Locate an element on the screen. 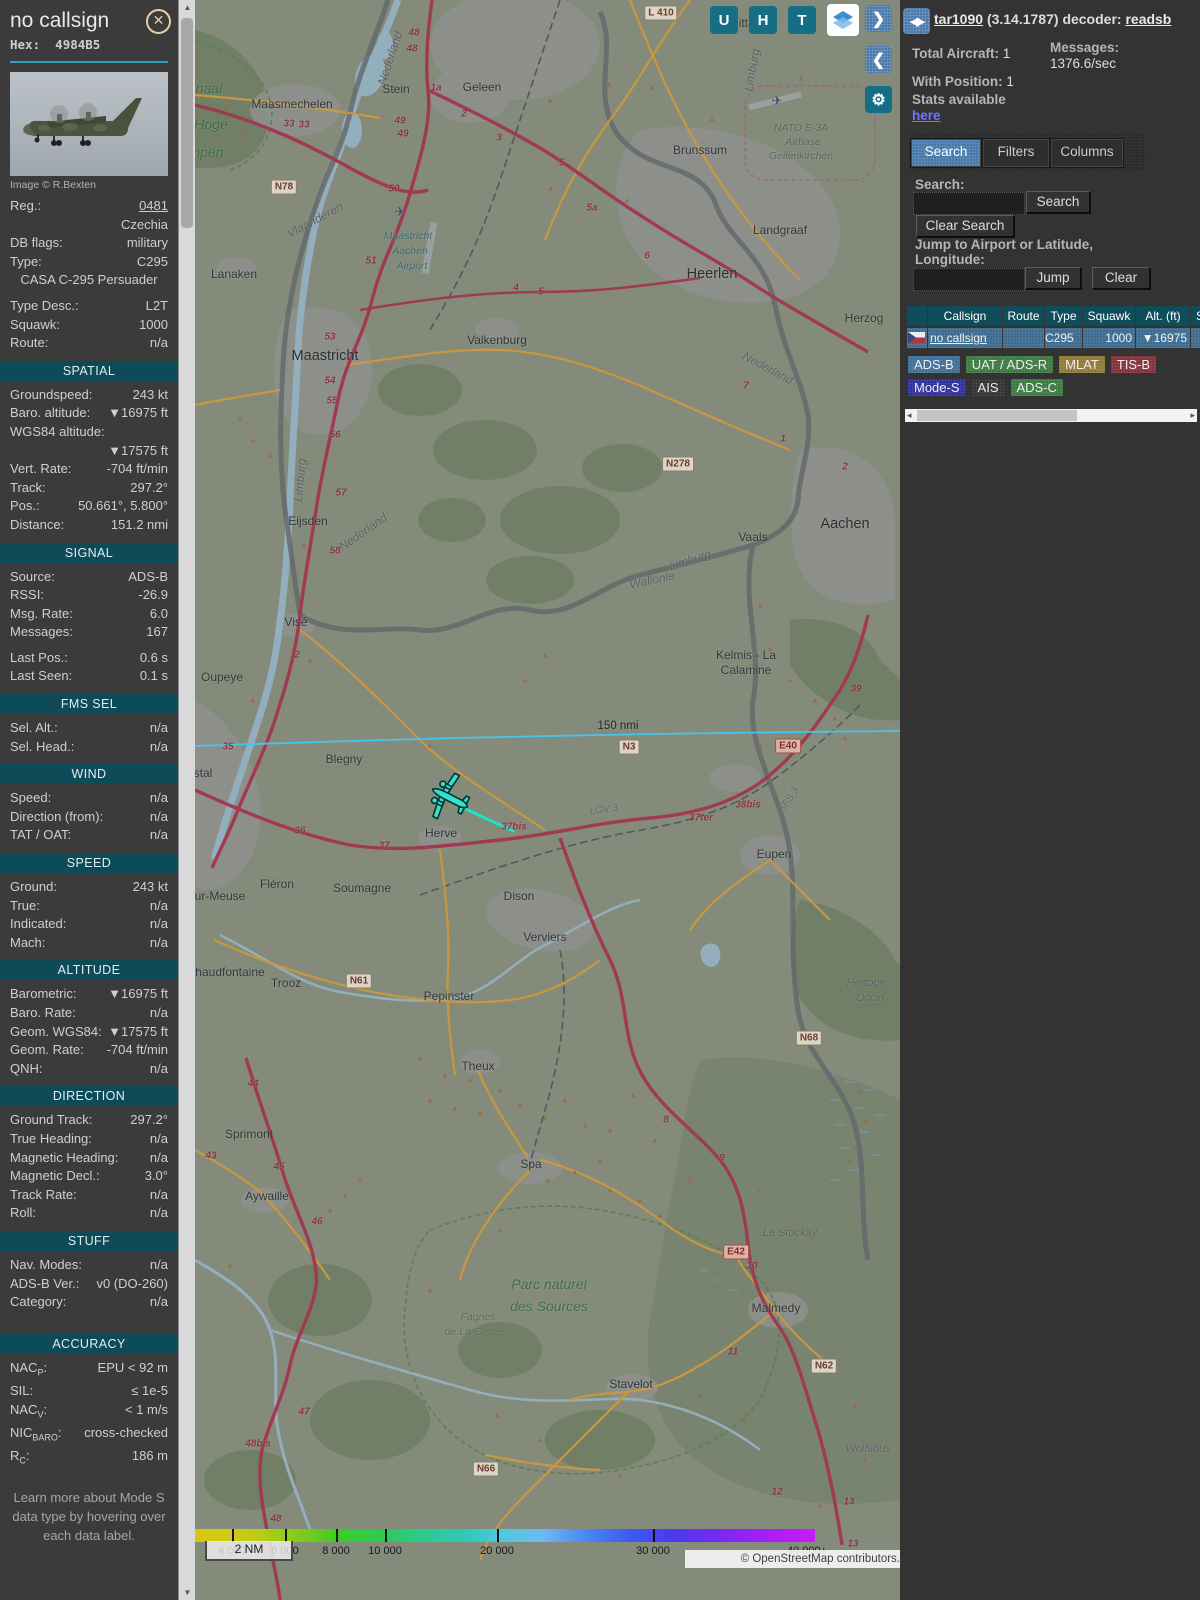  jump-input is located at coordinates (969, 279).